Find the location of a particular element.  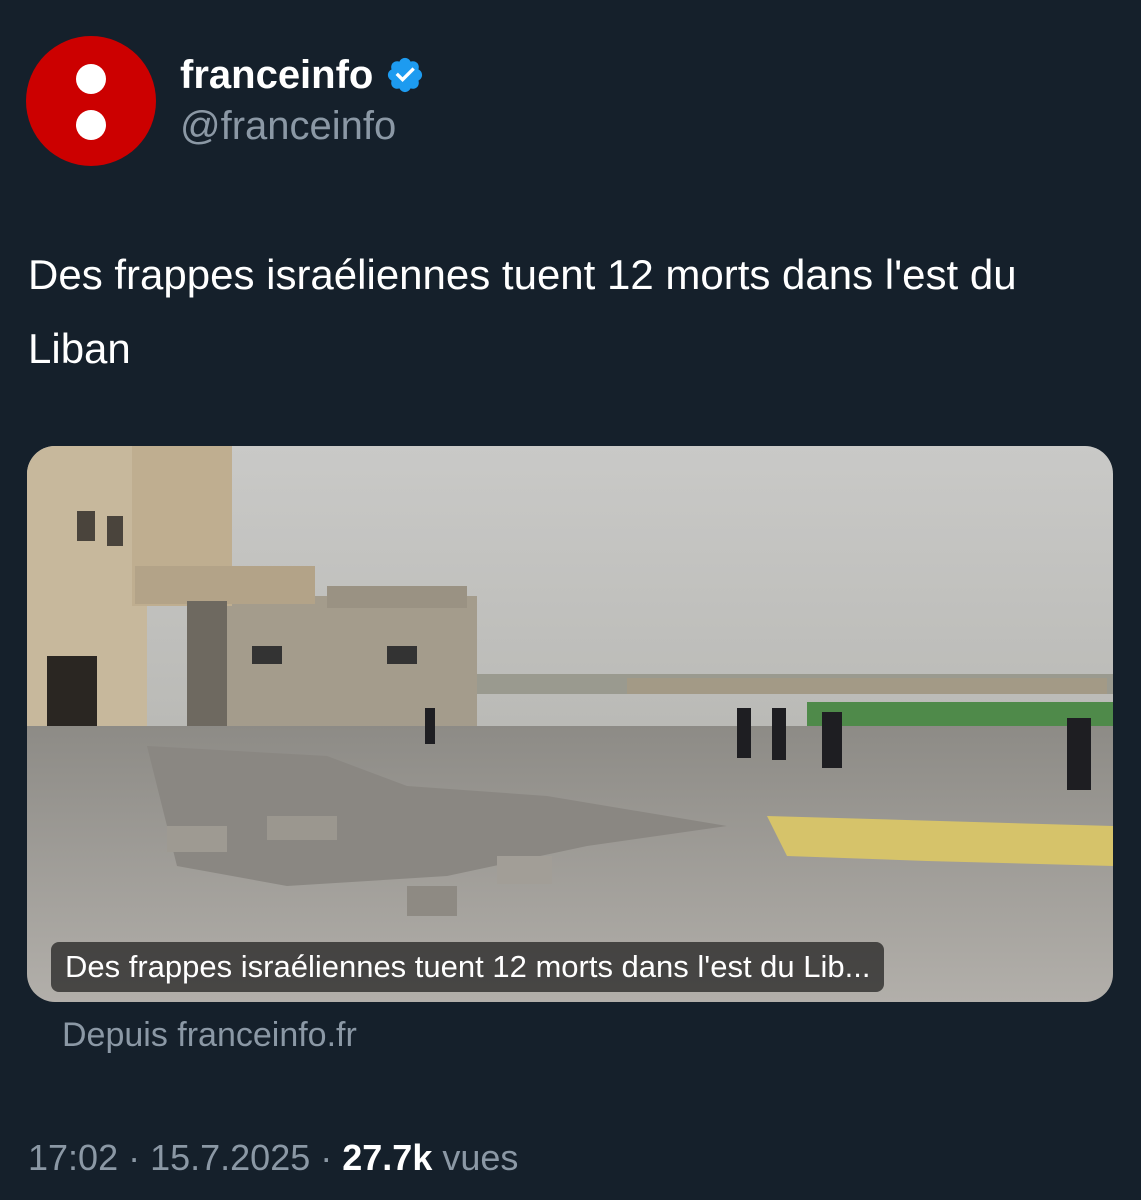

franceinfo-logo-dot-icon is located at coordinates (91, 125).